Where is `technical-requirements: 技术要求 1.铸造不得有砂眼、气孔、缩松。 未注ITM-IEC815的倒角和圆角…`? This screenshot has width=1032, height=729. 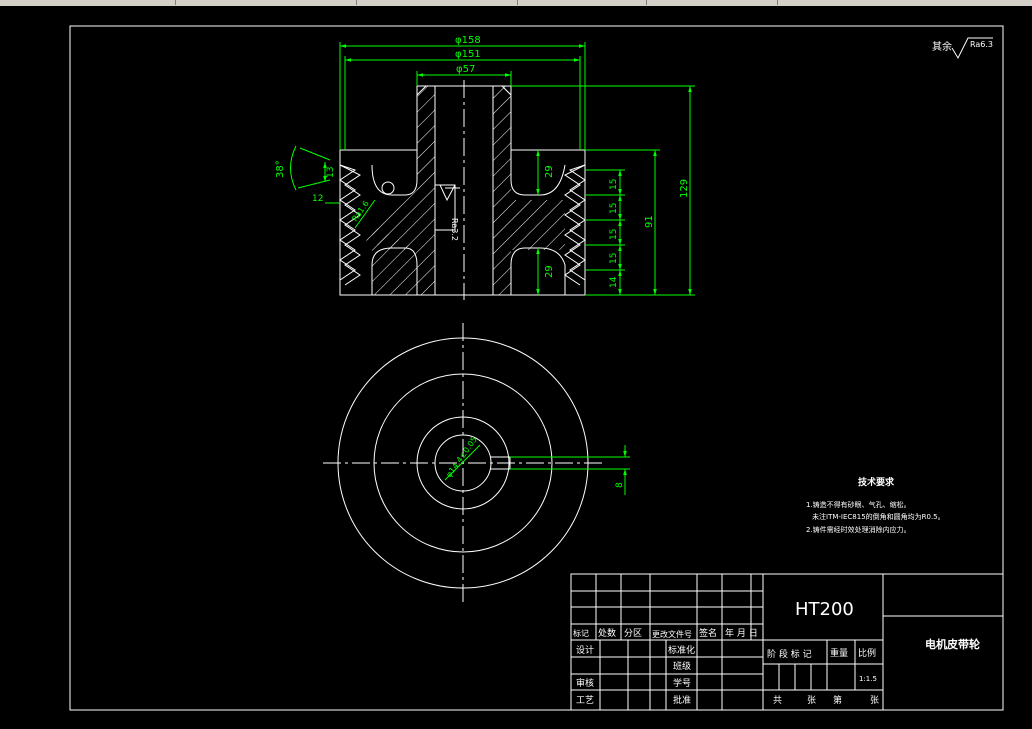
technical-requirements: 技术要求 1.铸造不得有砂眼、气孔、缩松。 未注ITM-IEC815的倒角和圆角… is located at coordinates (875, 505).